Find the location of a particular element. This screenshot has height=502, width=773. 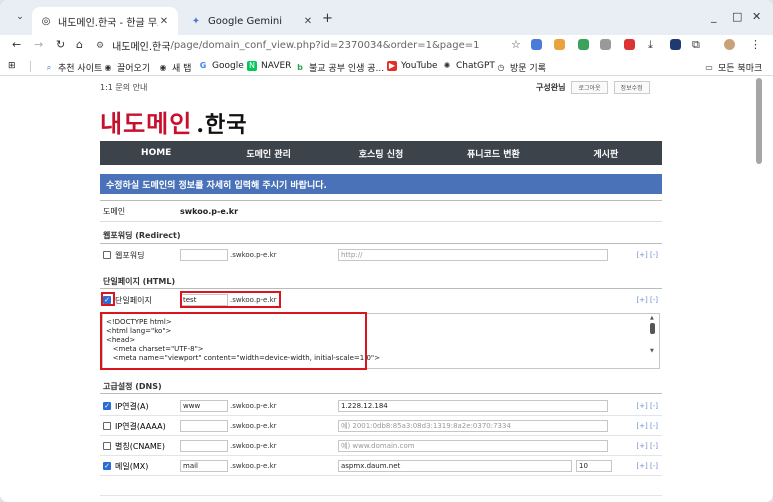

forwarding-add-remove: [+] [-] is located at coordinates (647, 255).